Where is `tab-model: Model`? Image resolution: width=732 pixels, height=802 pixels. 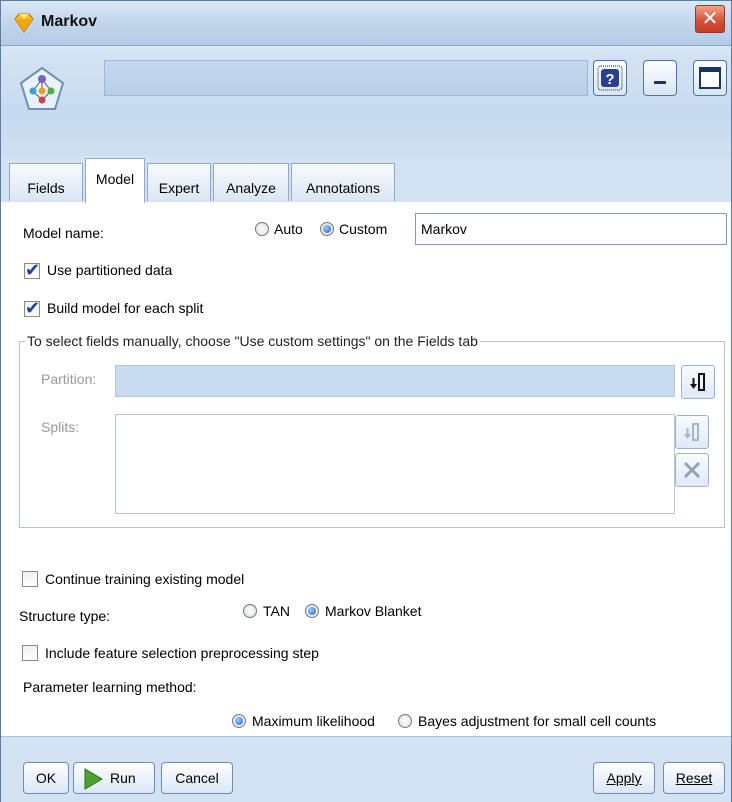
tab-model: Model is located at coordinates (115, 180).